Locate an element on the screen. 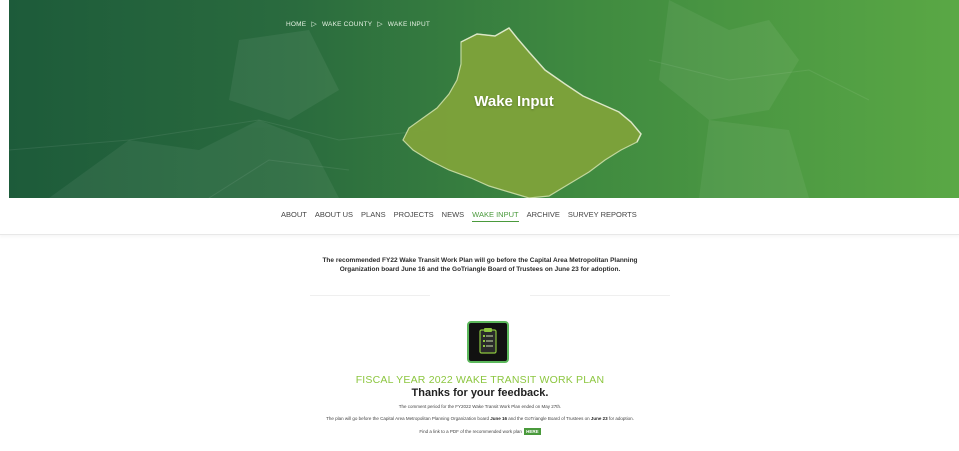  breadcrumb-current: WAKE INPUT is located at coordinates (409, 24).